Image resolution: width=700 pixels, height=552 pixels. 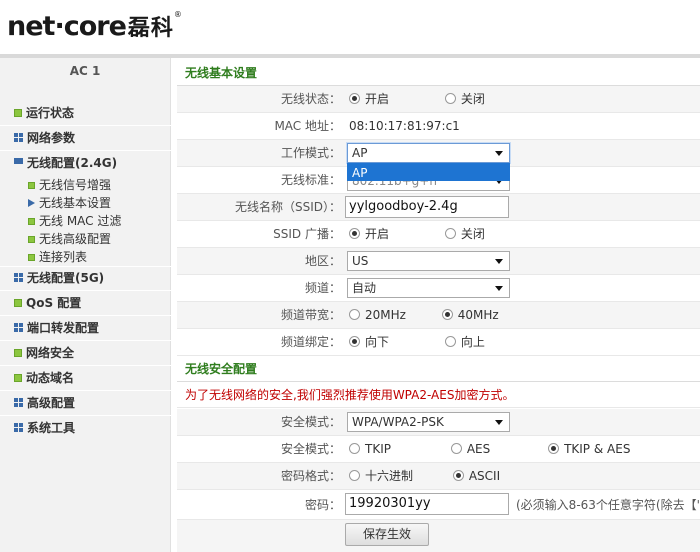 What do you see at coordinates (322, 505) in the screenshot?
I see `label: 密码：` at bounding box center [322, 505].